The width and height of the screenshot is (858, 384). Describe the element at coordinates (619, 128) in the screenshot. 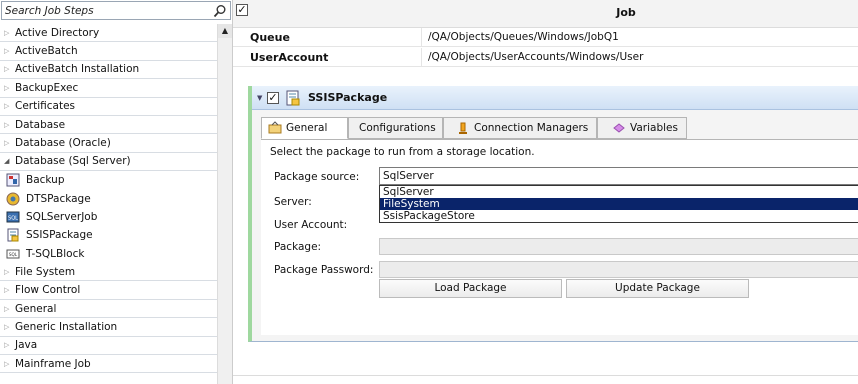

I see `variables-icon` at that location.